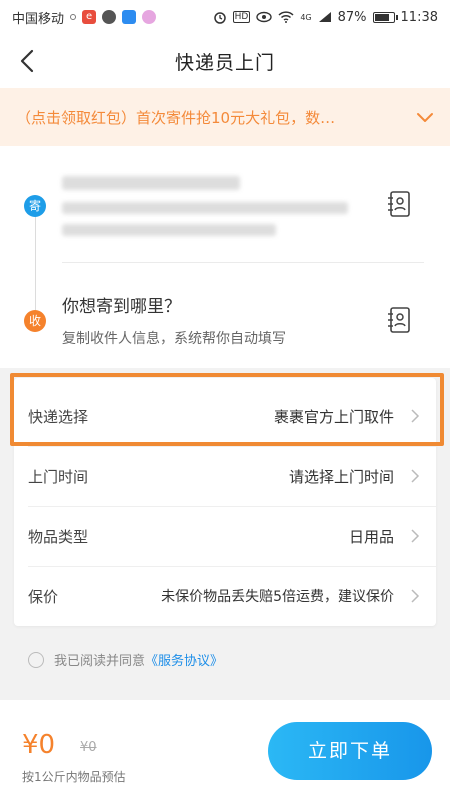 This screenshot has height=800, width=450. I want to click on carrier-label: 中国移动, so click(38, 19).